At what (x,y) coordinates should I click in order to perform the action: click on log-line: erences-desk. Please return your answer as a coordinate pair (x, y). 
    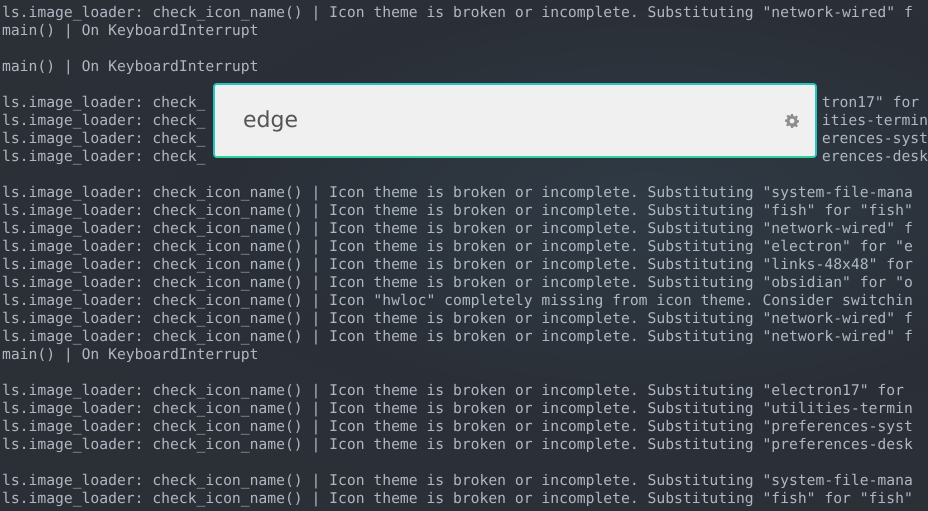
    Looking at the image, I should click on (875, 157).